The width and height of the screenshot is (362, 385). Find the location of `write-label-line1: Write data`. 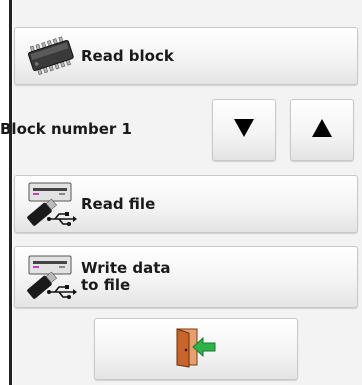

write-label-line1: Write data is located at coordinates (126, 268).